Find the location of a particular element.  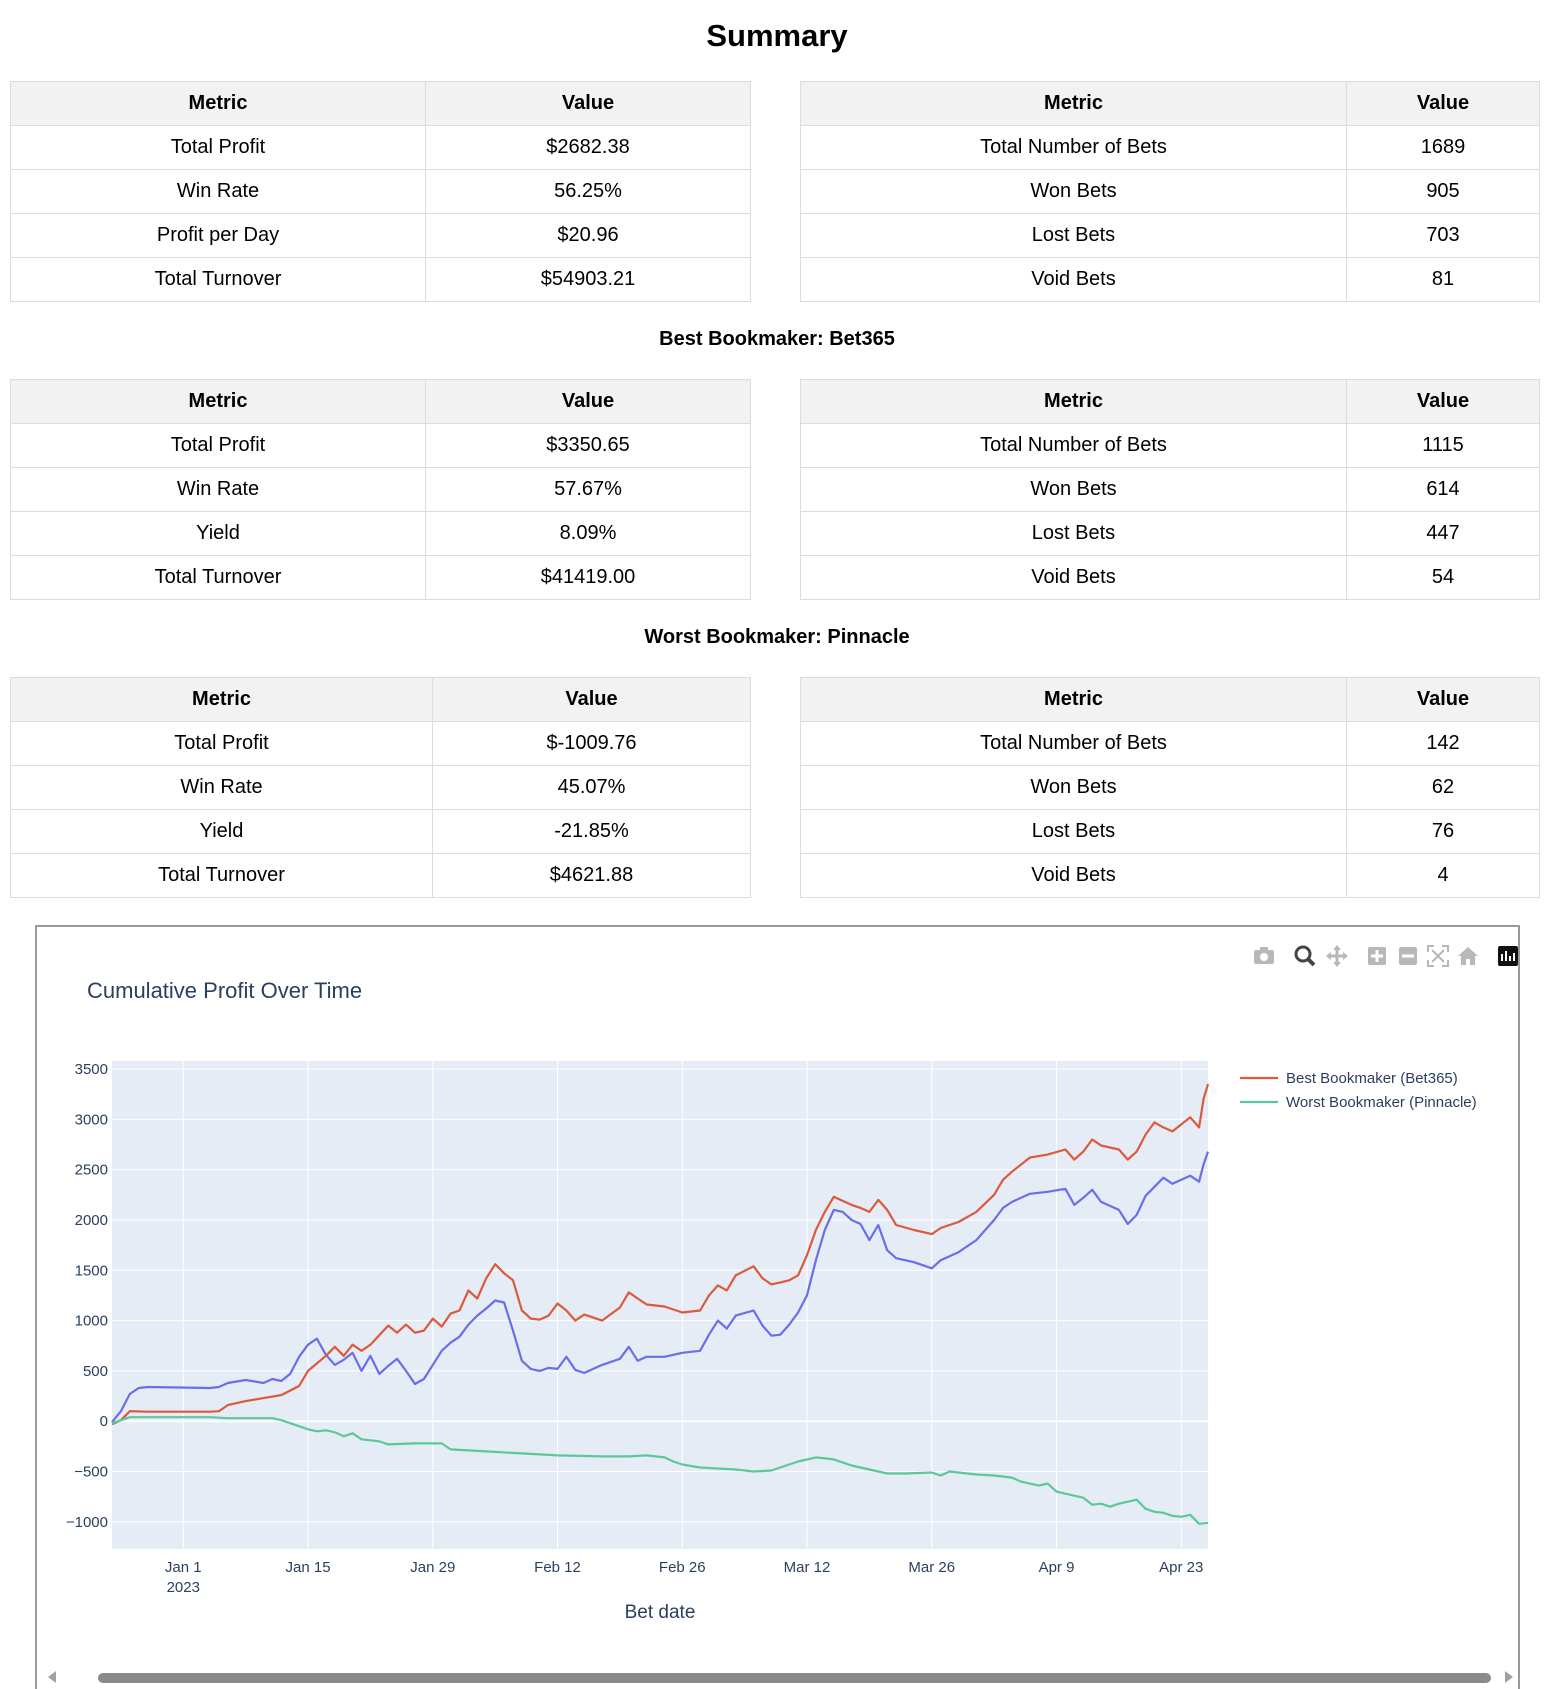

camera-icon is located at coordinates (1264, 955).